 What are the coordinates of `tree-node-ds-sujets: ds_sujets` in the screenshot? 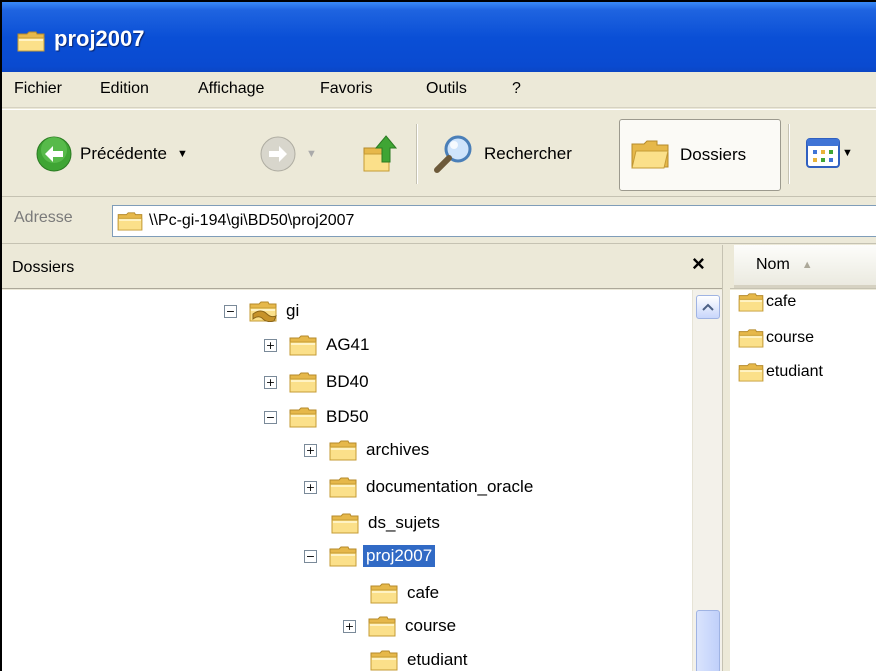 It's located at (387, 523).